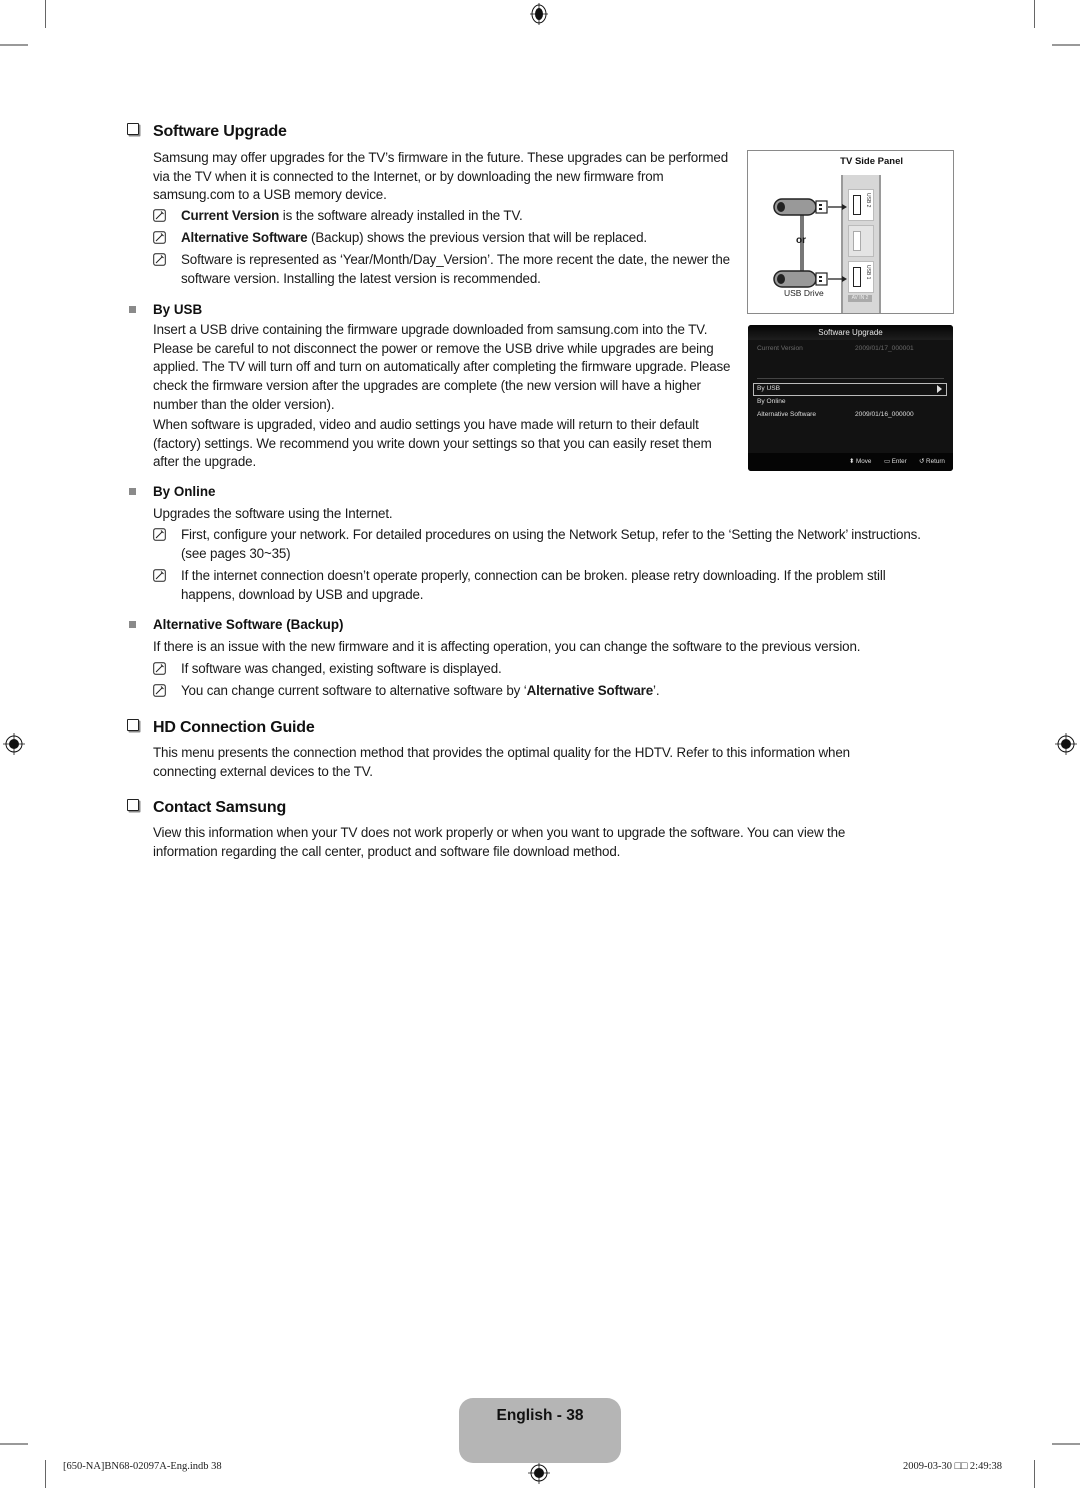 This screenshot has height=1488, width=1080. I want to click on print-timestamp: 2009-03-30 □□ 2:49:38, so click(953, 1466).